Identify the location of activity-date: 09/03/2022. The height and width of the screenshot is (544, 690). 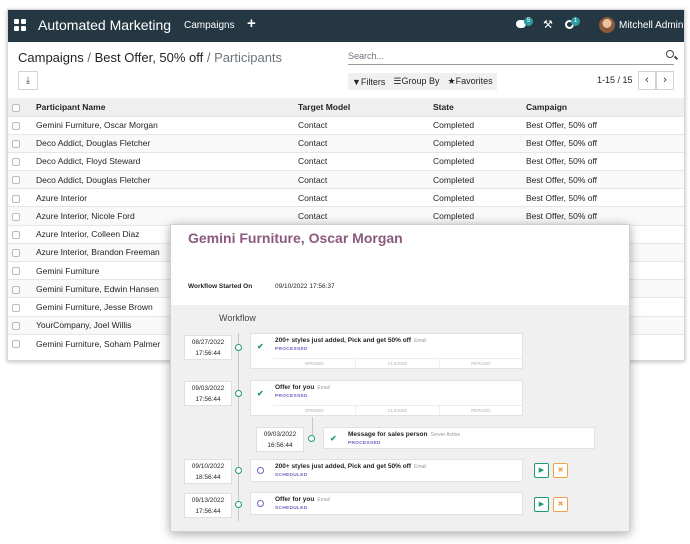
(208, 388).